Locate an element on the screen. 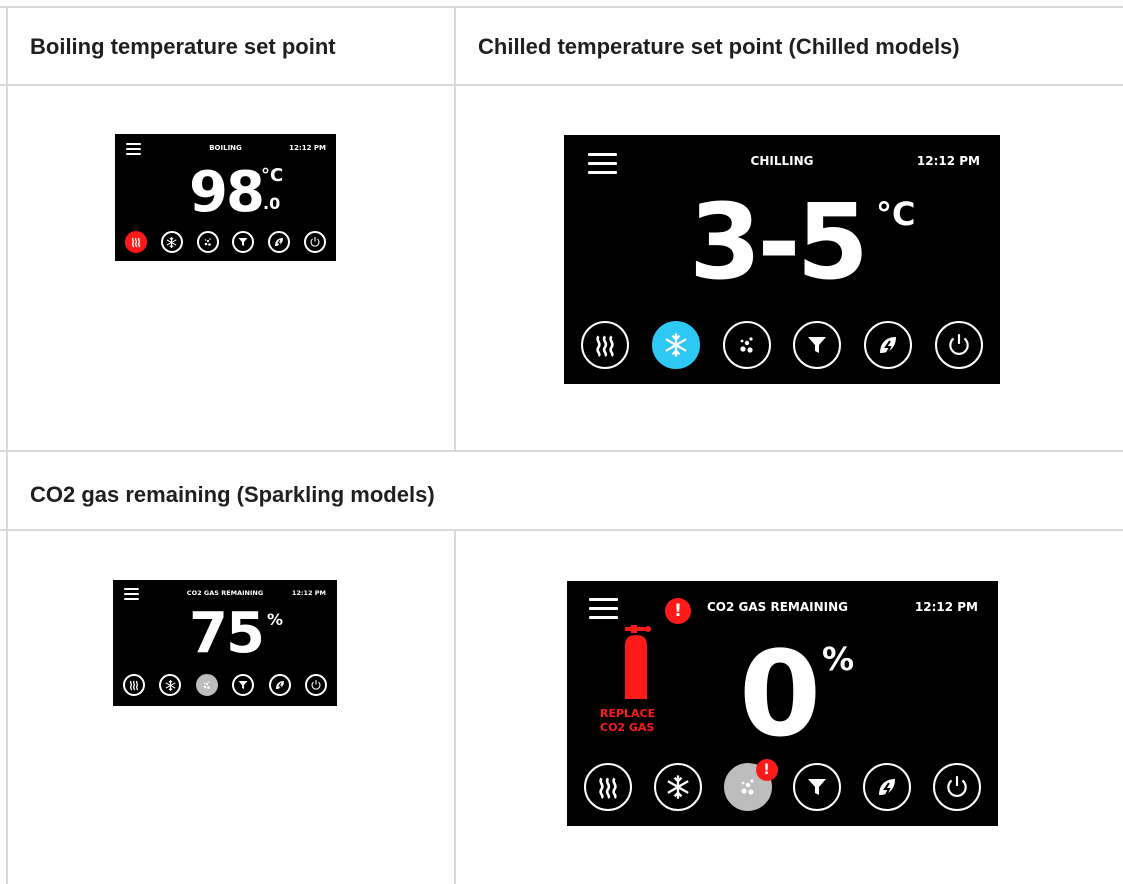  co2-small-screen: CO2 GAS REMAINING 12:12 PM 75 % is located at coordinates (225, 643).